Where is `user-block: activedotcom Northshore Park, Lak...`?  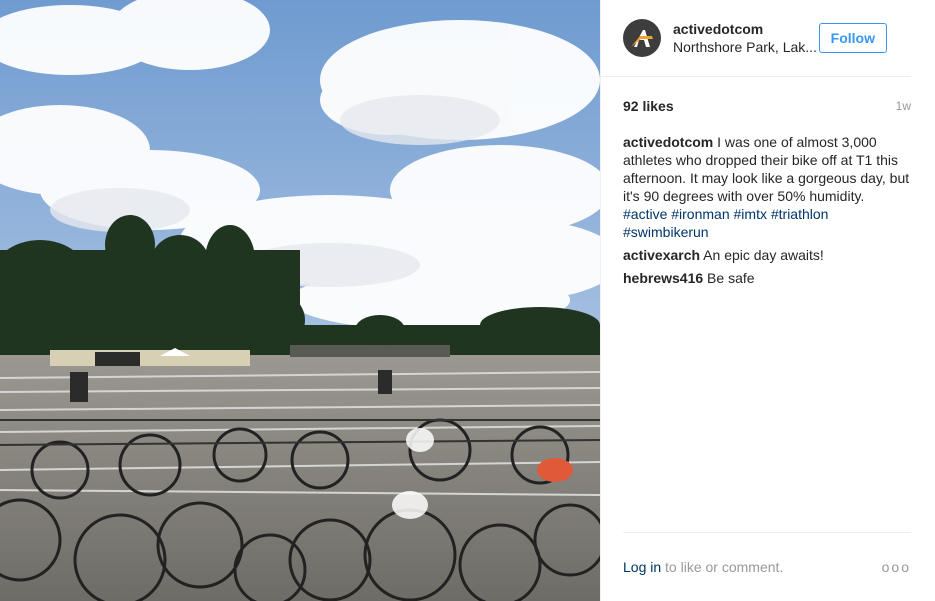 user-block: activedotcom Northshore Park, Lak... is located at coordinates (746, 38).